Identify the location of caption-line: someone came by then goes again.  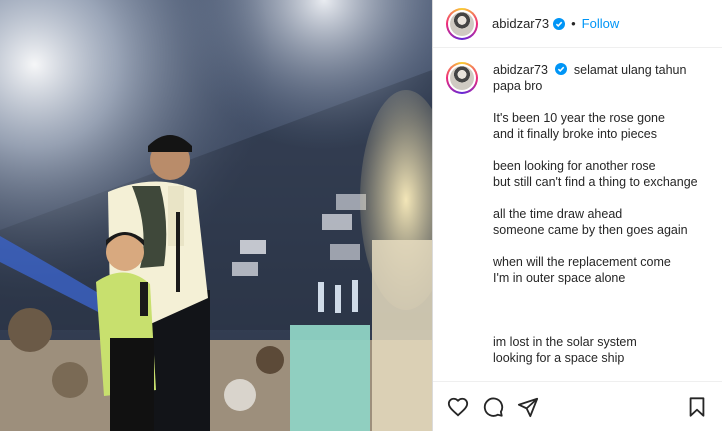
(590, 230).